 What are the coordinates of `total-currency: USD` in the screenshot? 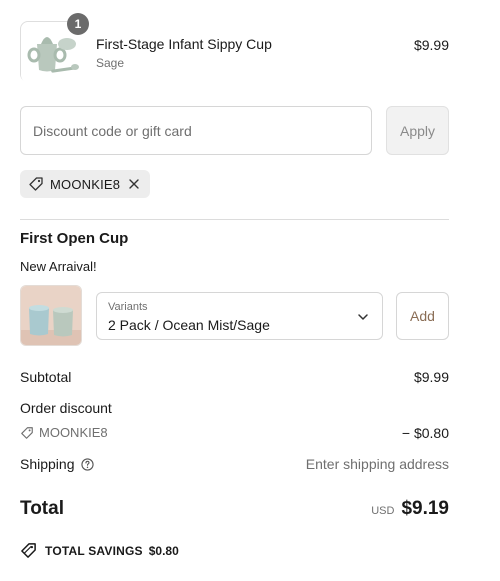 It's located at (383, 511).